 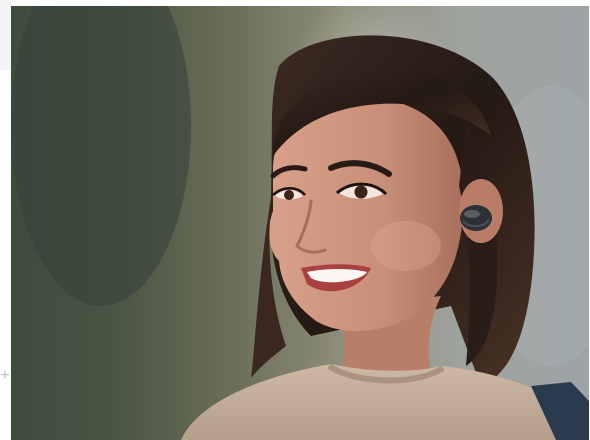 What do you see at coordinates (385, 402) in the screenshot?
I see `sweater` at bounding box center [385, 402].